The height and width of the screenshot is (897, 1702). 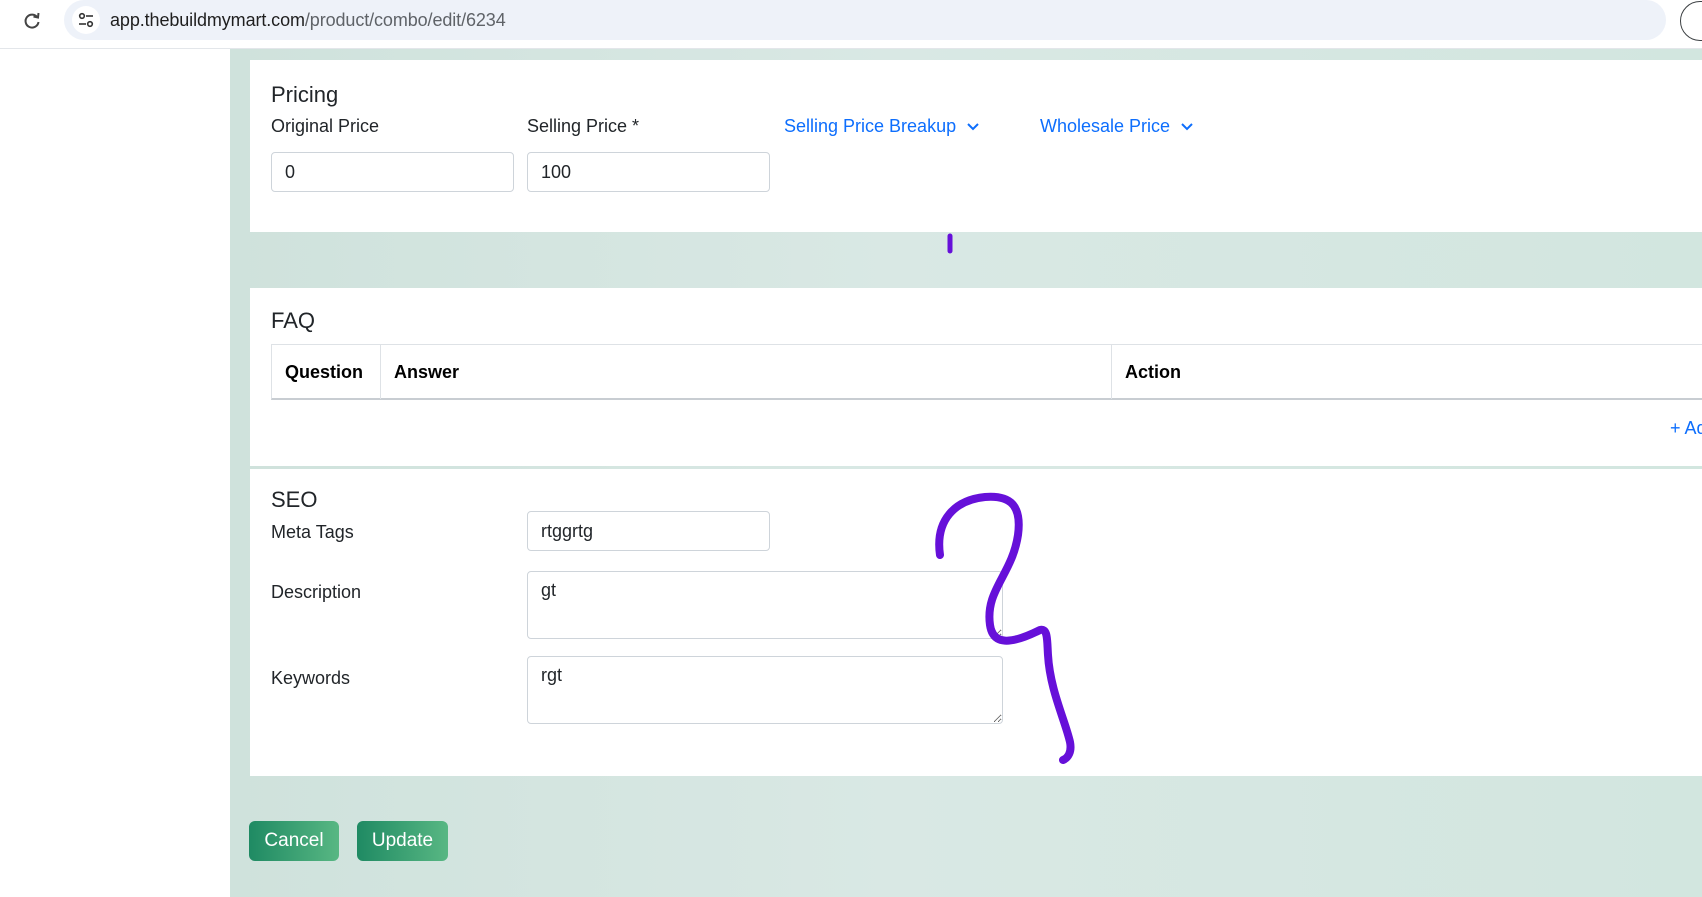 I want to click on selling-price-label: Selling Price *, so click(x=583, y=126).